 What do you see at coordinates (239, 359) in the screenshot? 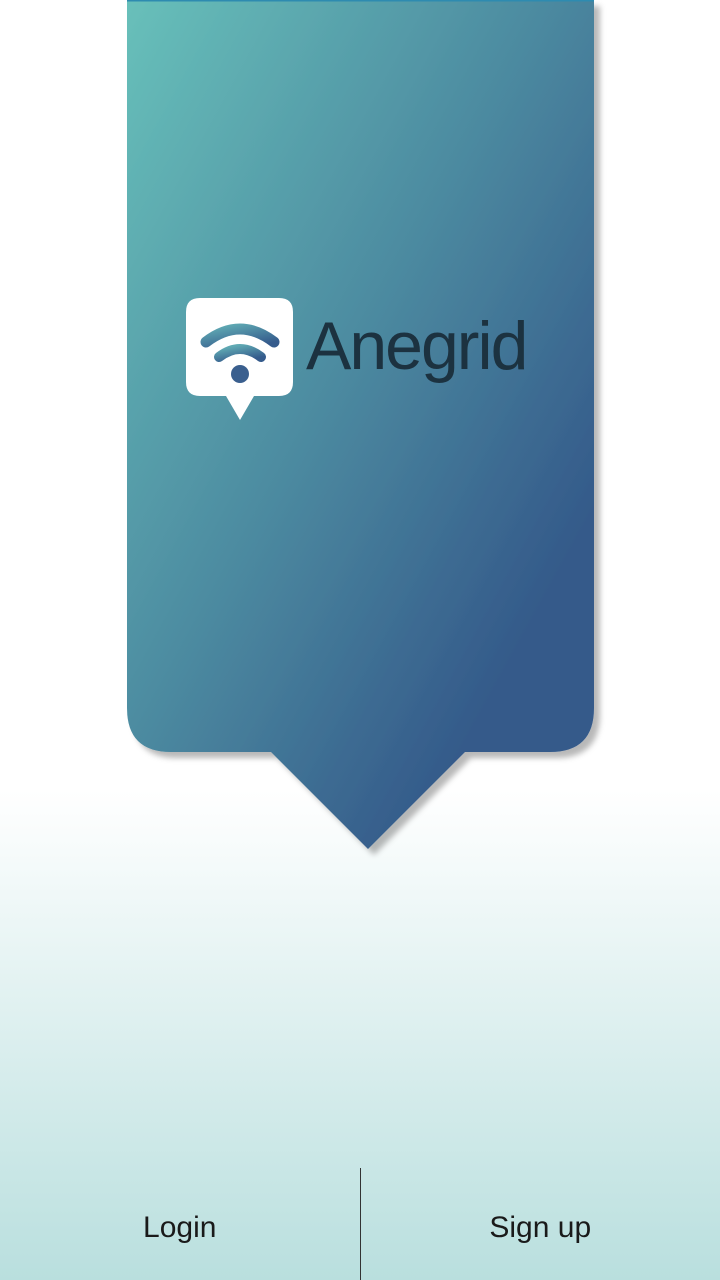
I see `wifi-pin-icon` at bounding box center [239, 359].